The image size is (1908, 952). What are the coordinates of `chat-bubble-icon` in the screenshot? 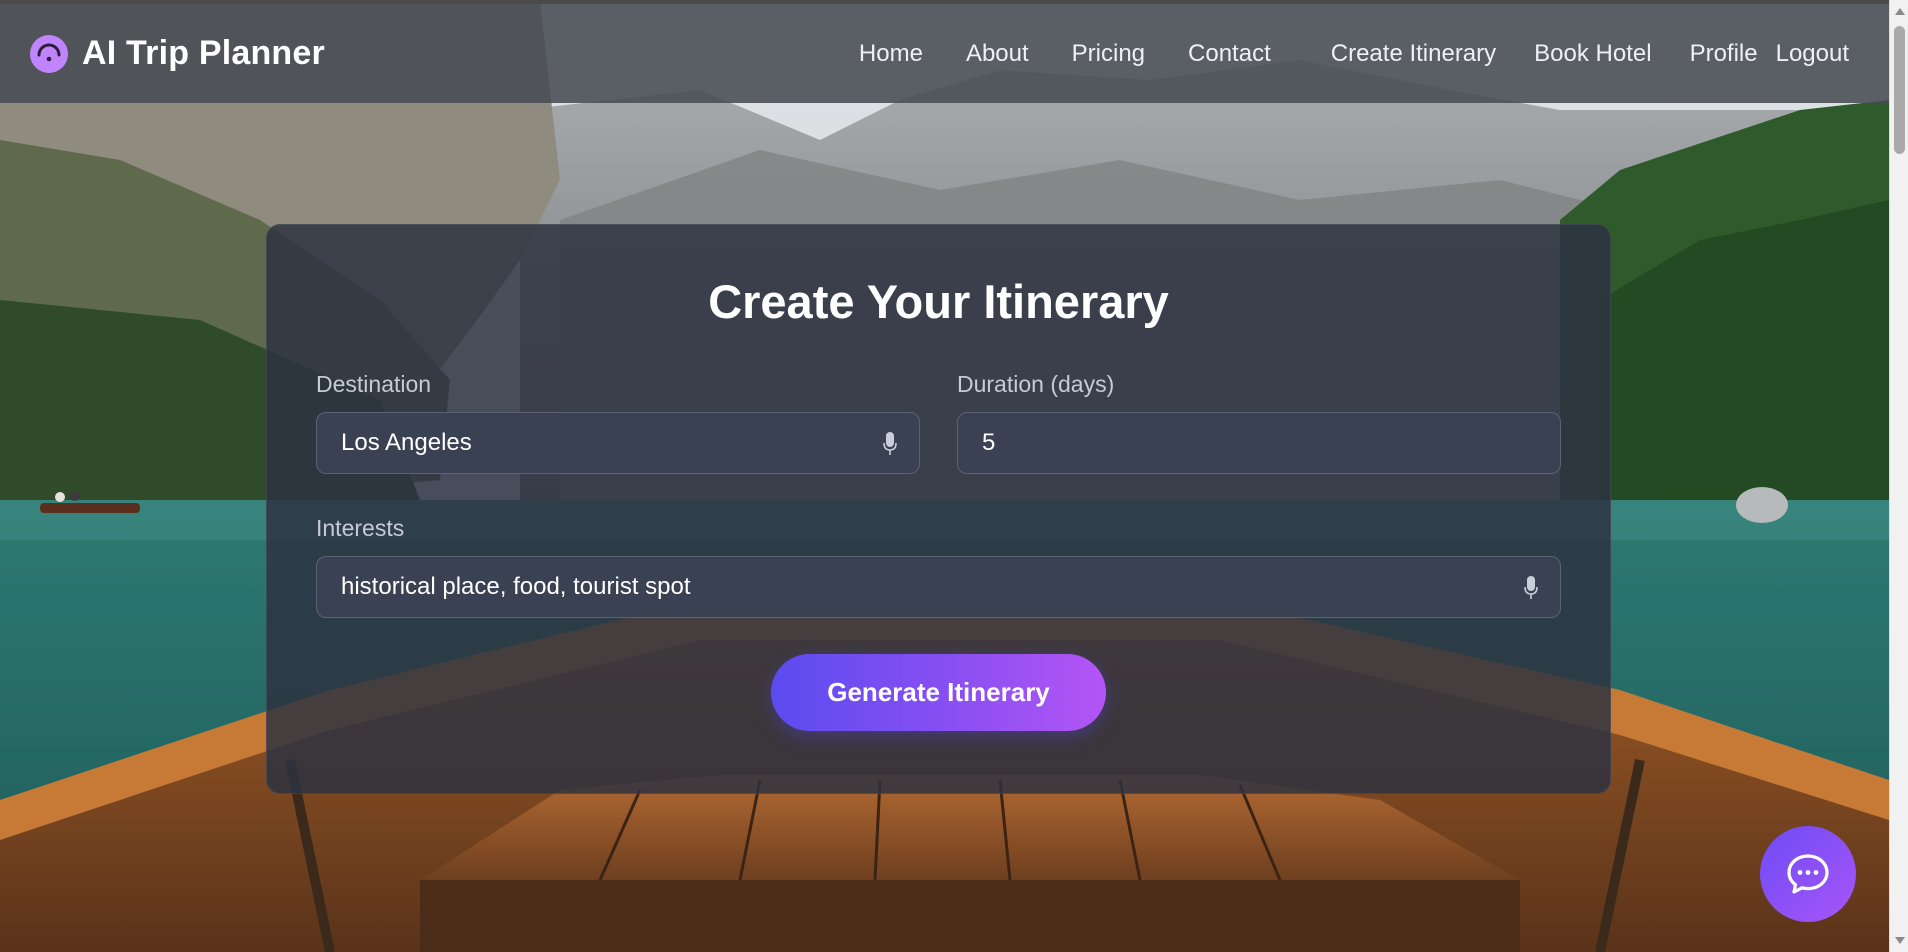 It's located at (1808, 874).